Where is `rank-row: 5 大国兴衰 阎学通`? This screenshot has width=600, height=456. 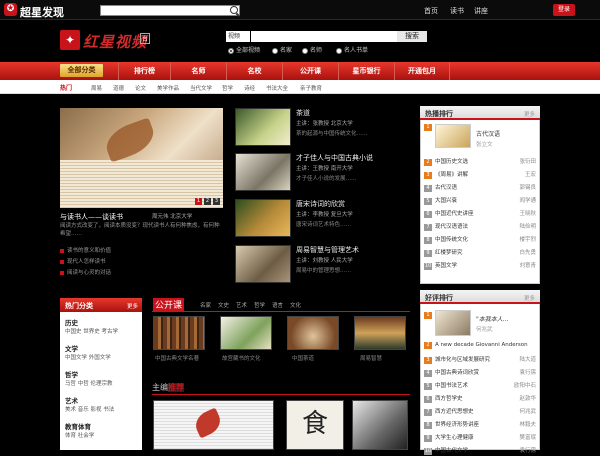 rank-row: 5 大国兴衰 阎学通 is located at coordinates (480, 201).